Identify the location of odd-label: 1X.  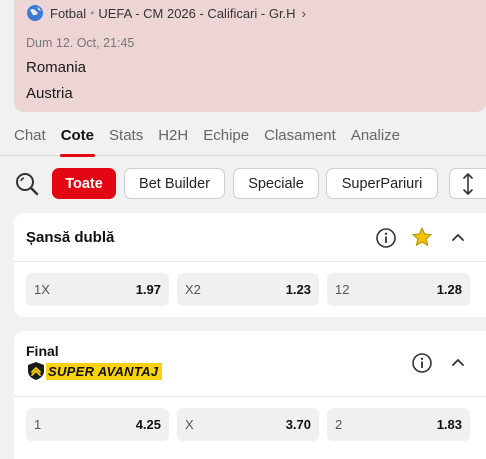
(42, 289).